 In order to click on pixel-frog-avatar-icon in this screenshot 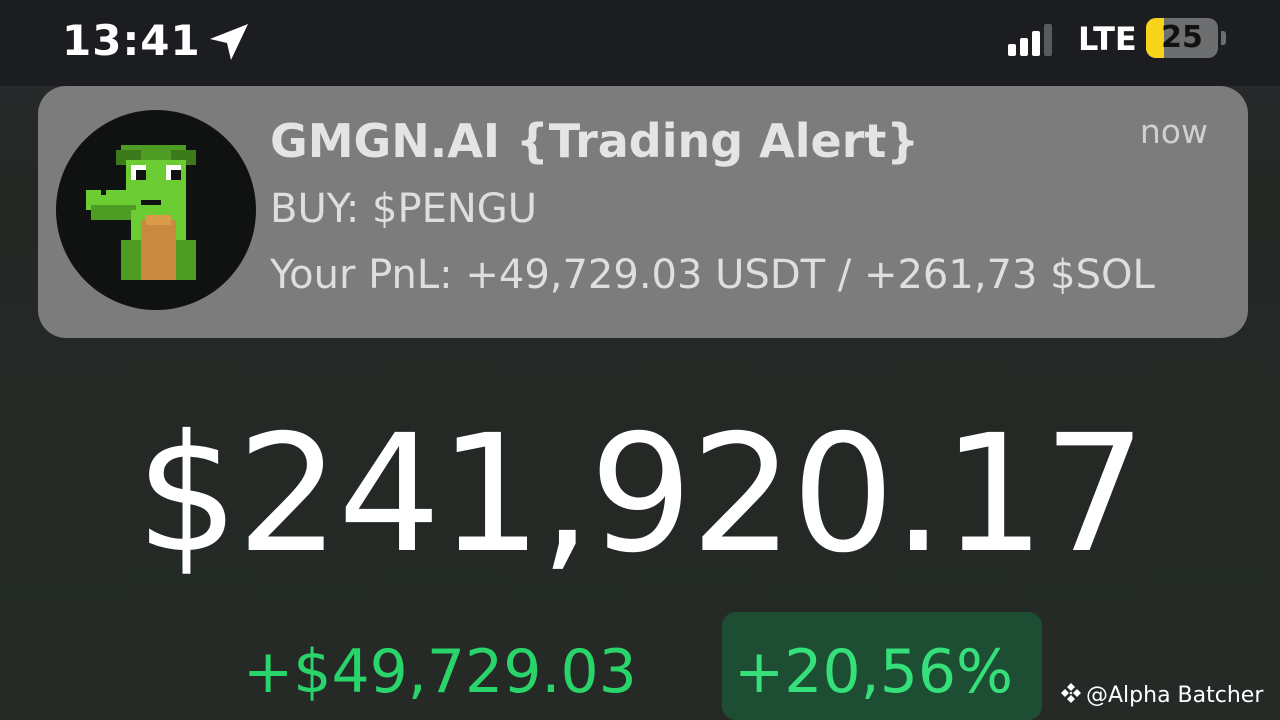, I will do `click(156, 210)`.